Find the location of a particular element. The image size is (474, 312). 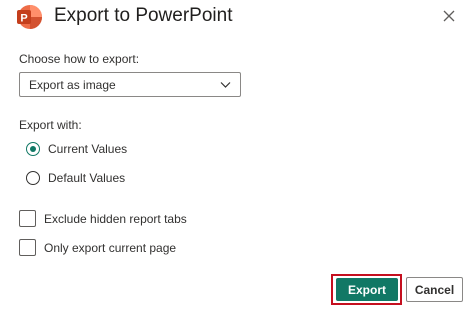

cancel-button: Cancel is located at coordinates (434, 289).